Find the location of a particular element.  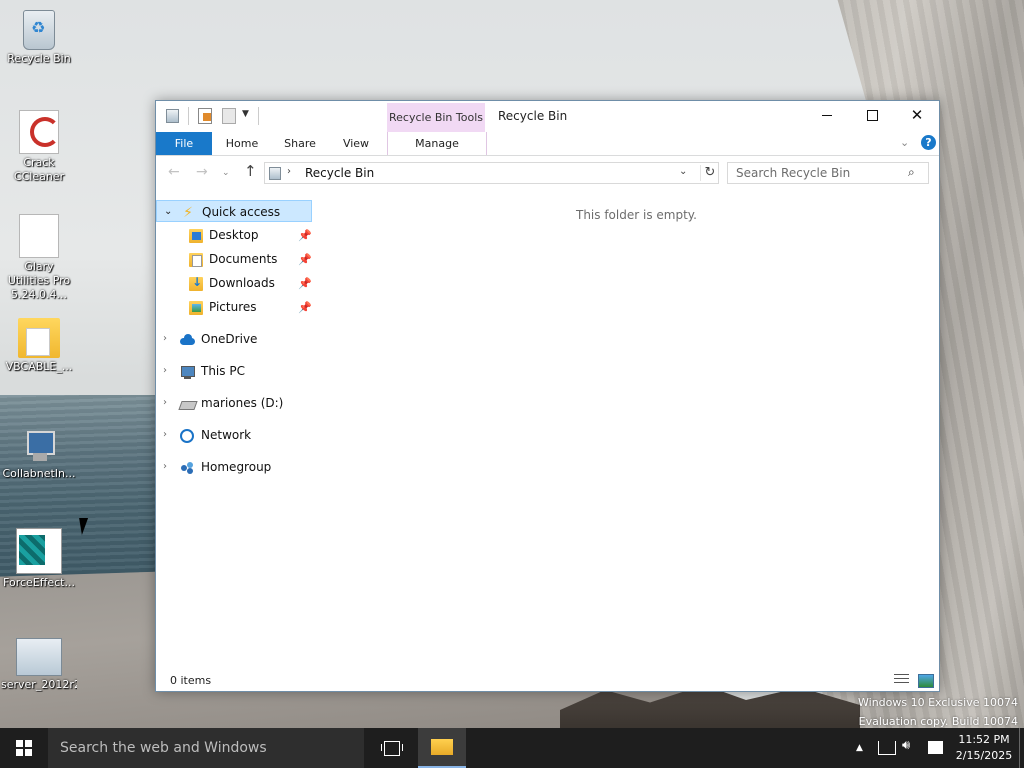

status-bar: 0 items is located at coordinates (547, 681).